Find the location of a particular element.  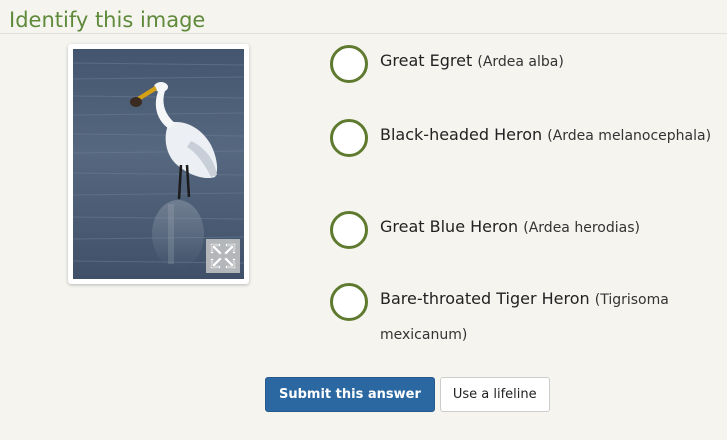

common-name: Bare-throated Tiger Heron is located at coordinates (485, 298).